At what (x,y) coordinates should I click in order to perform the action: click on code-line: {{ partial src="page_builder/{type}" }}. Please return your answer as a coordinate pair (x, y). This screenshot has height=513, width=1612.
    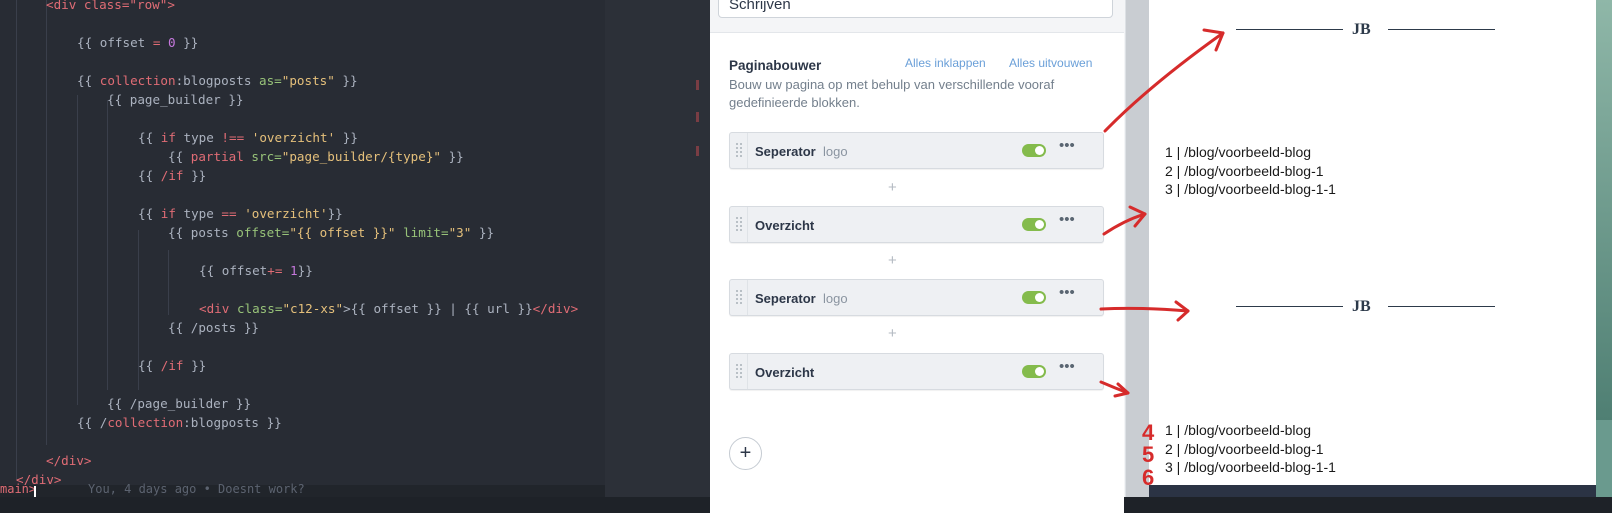
    Looking at the image, I should click on (316, 156).